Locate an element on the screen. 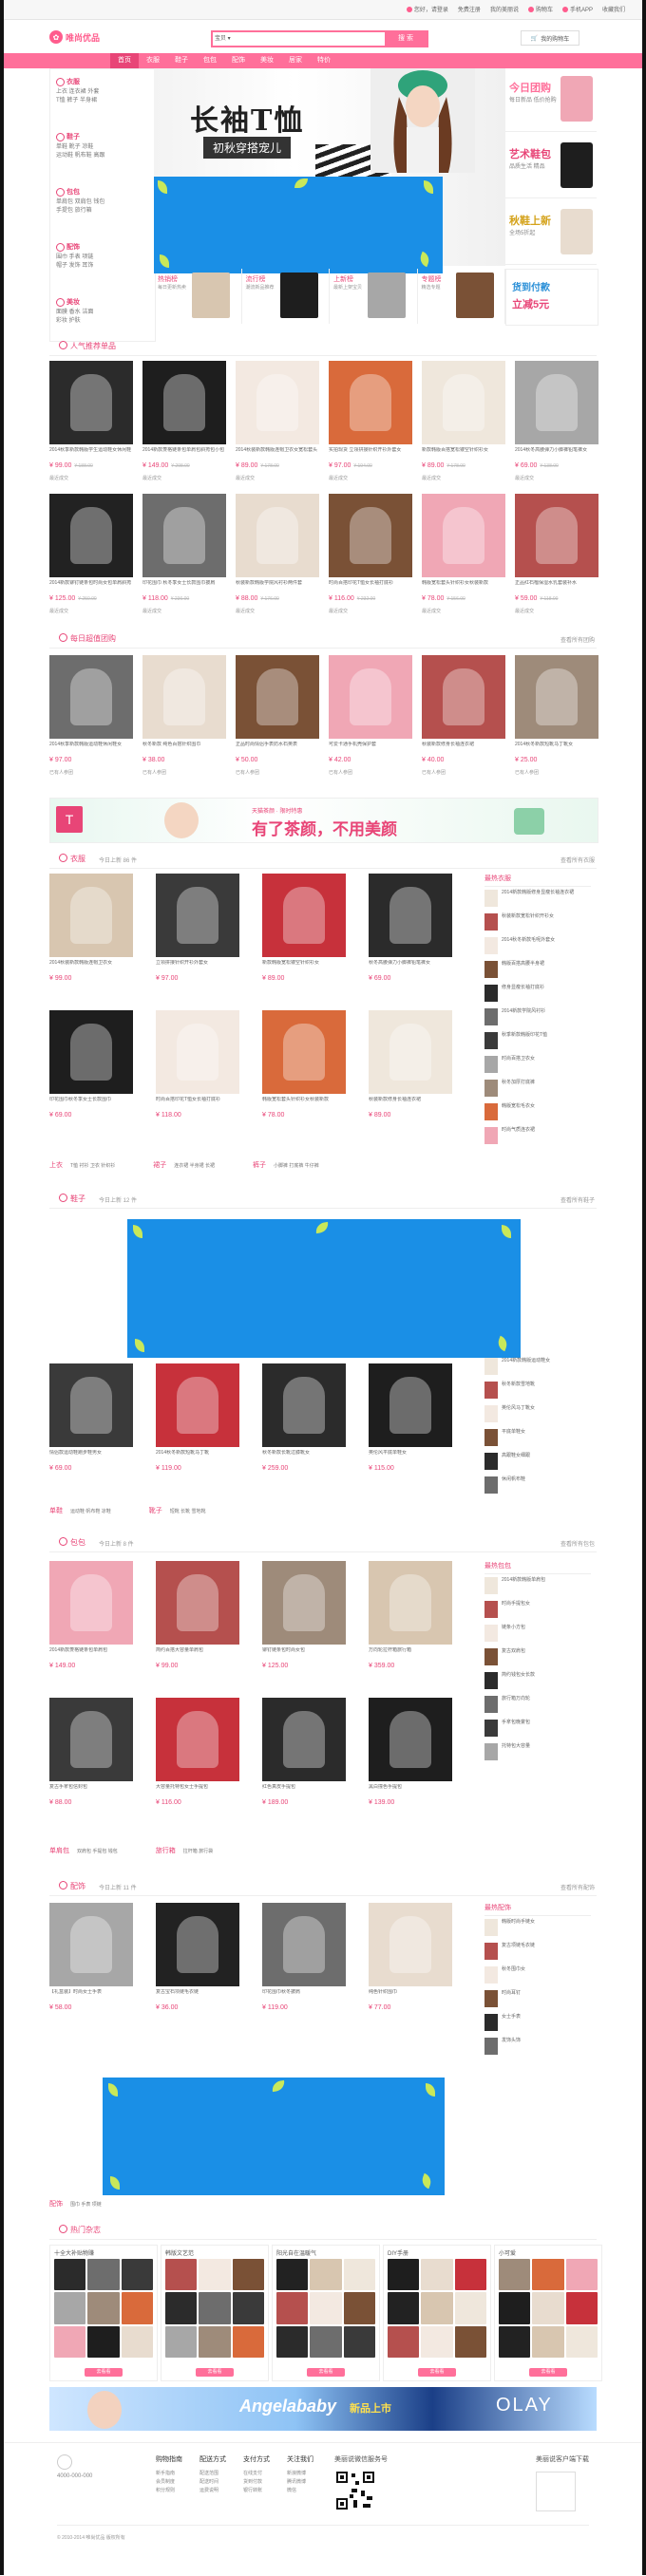 The height and width of the screenshot is (2576, 646). more-clothes-link: 查看所有衣服 is located at coordinates (577, 860).